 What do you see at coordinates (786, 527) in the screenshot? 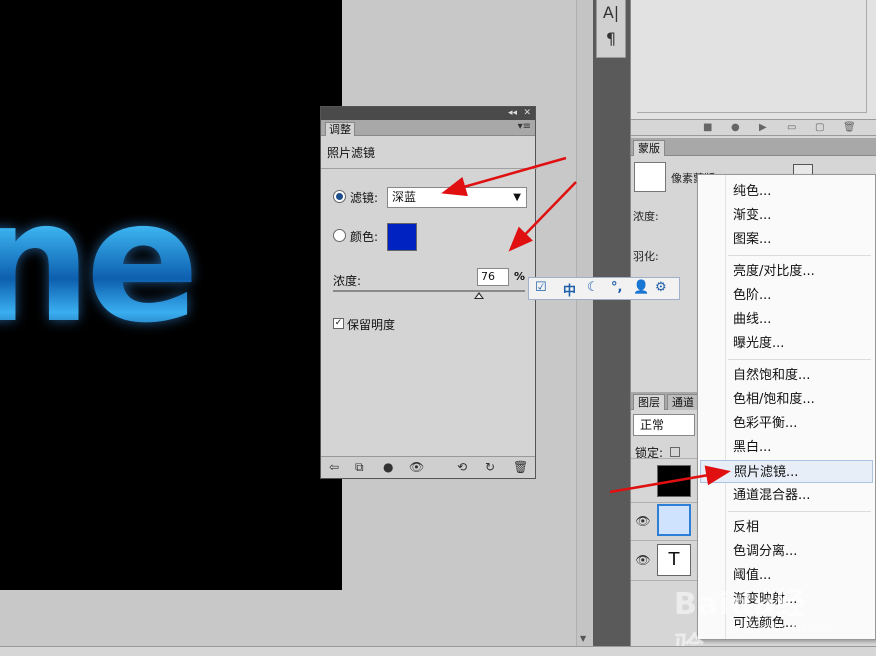
I see `menu-item: 反相` at bounding box center [786, 527].